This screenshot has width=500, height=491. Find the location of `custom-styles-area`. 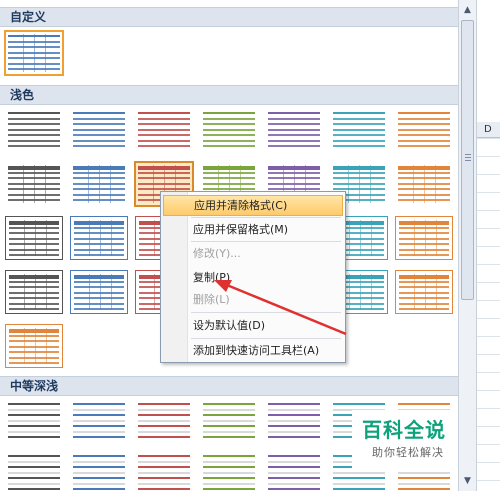

custom-styles-area is located at coordinates (229, 55).